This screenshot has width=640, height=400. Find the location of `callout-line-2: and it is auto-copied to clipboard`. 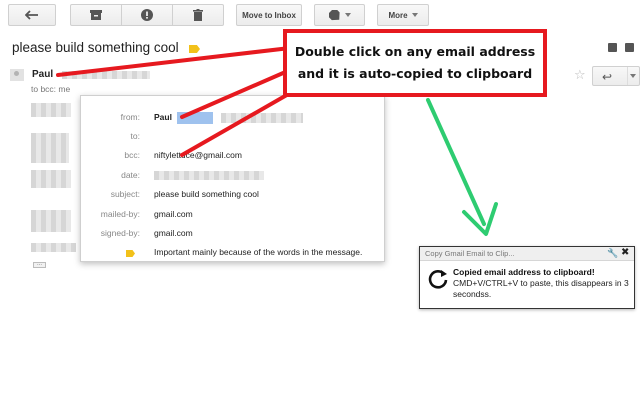

callout-line-2: and it is auto-copied to clipboard is located at coordinates (415, 73).